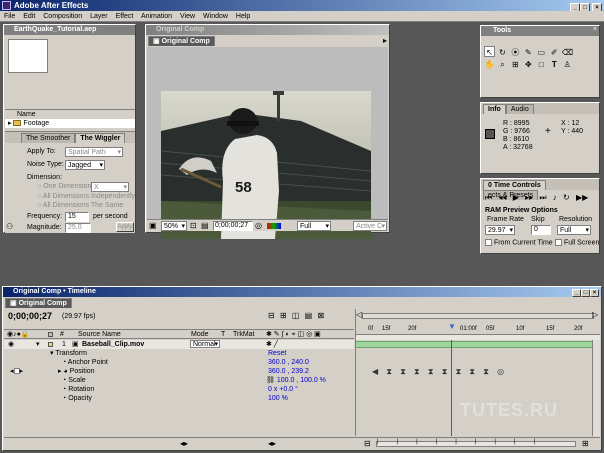 This screenshot has height=453, width=604. What do you see at coordinates (233, 226) in the screenshot?
I see `comp-timecode: 0;00;00;27` at bounding box center [233, 226].